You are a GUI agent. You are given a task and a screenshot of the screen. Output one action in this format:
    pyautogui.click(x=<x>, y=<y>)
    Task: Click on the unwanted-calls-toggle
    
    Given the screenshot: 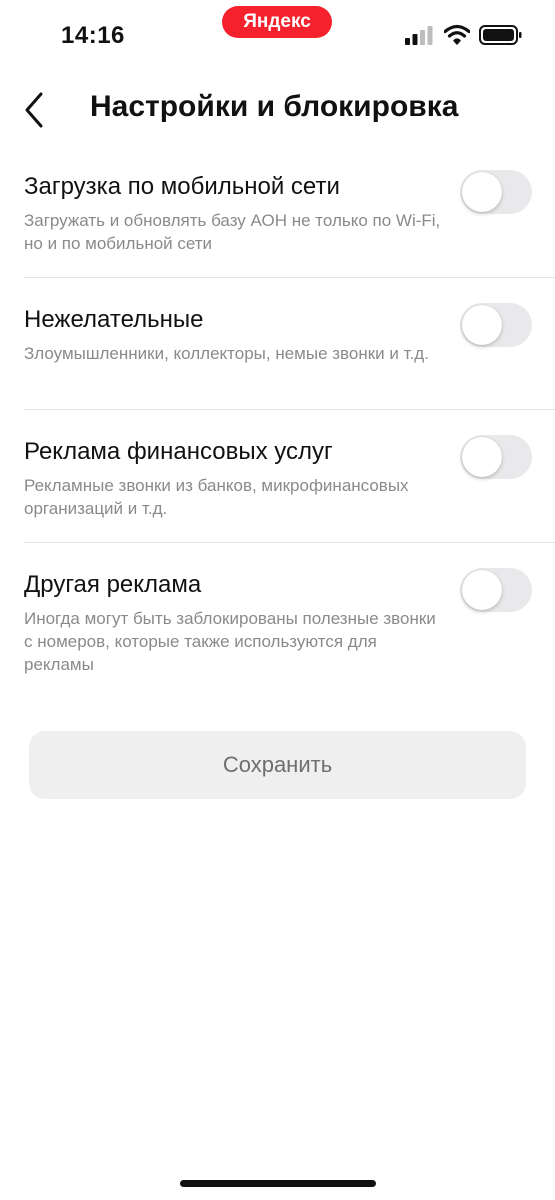 What is the action you would take?
    pyautogui.click(x=496, y=325)
    